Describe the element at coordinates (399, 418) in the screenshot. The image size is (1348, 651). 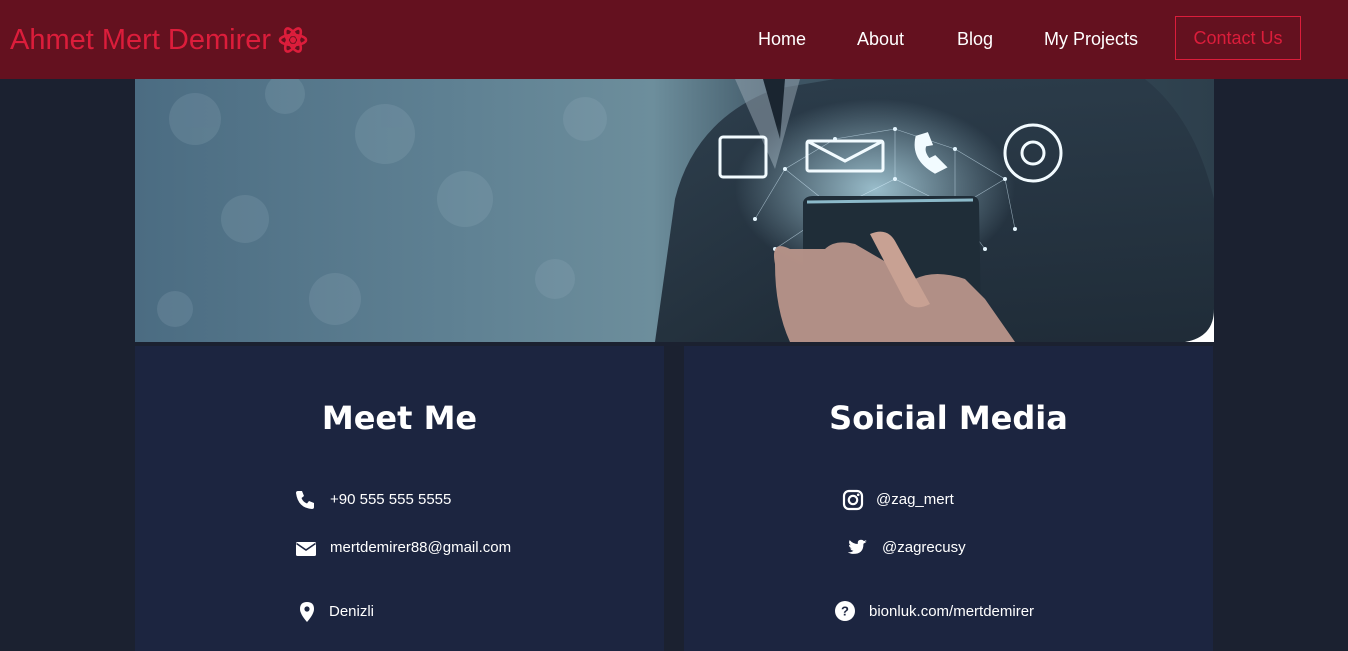
I see `meet-me-title: Meet Me` at that location.